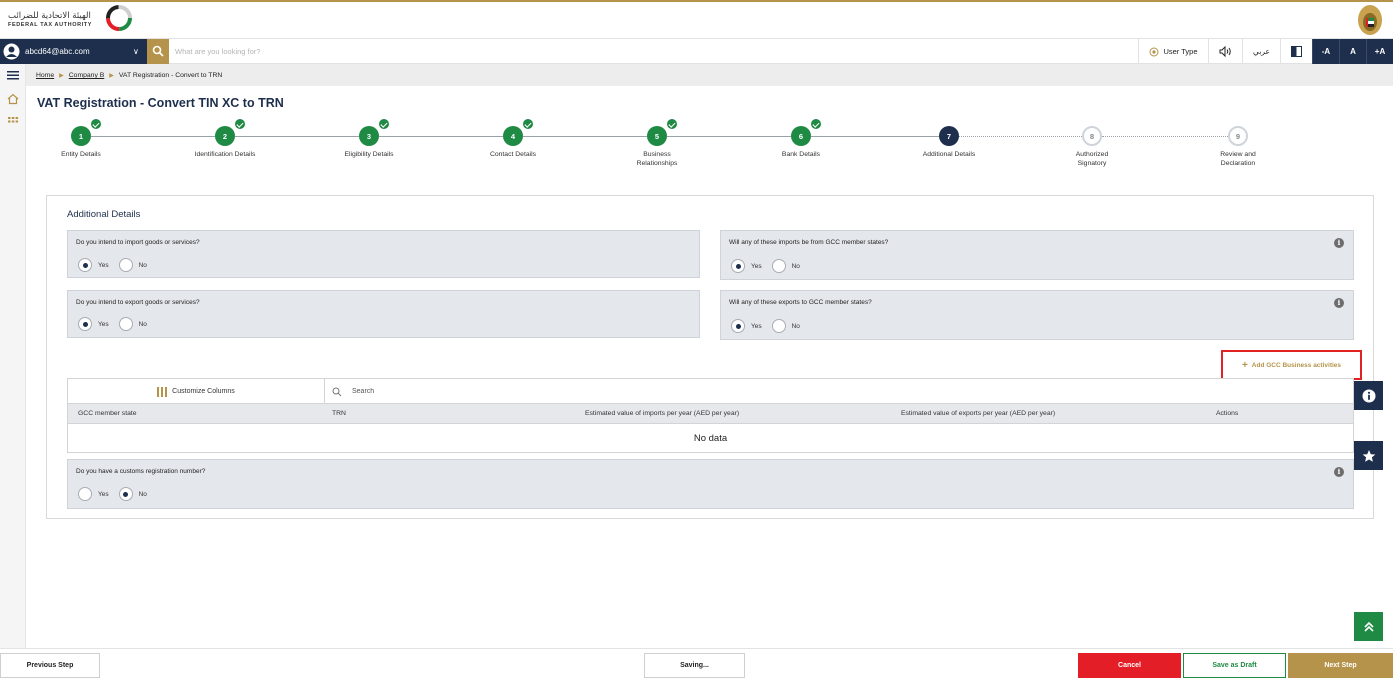 Image resolution: width=1393 pixels, height=679 pixels. I want to click on radio-export-gcc-yes, so click(738, 326).